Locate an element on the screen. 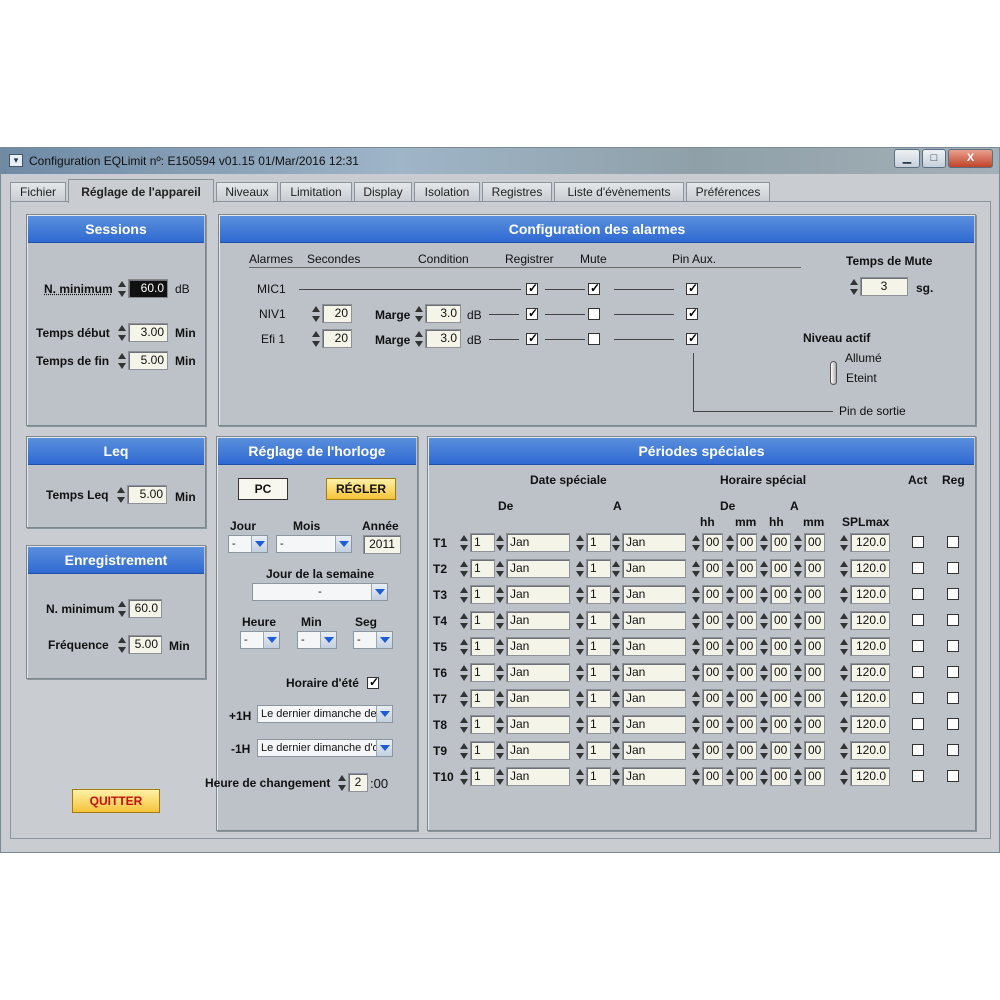 The image size is (1000, 1000). niveau-actif-toggle is located at coordinates (833, 373).